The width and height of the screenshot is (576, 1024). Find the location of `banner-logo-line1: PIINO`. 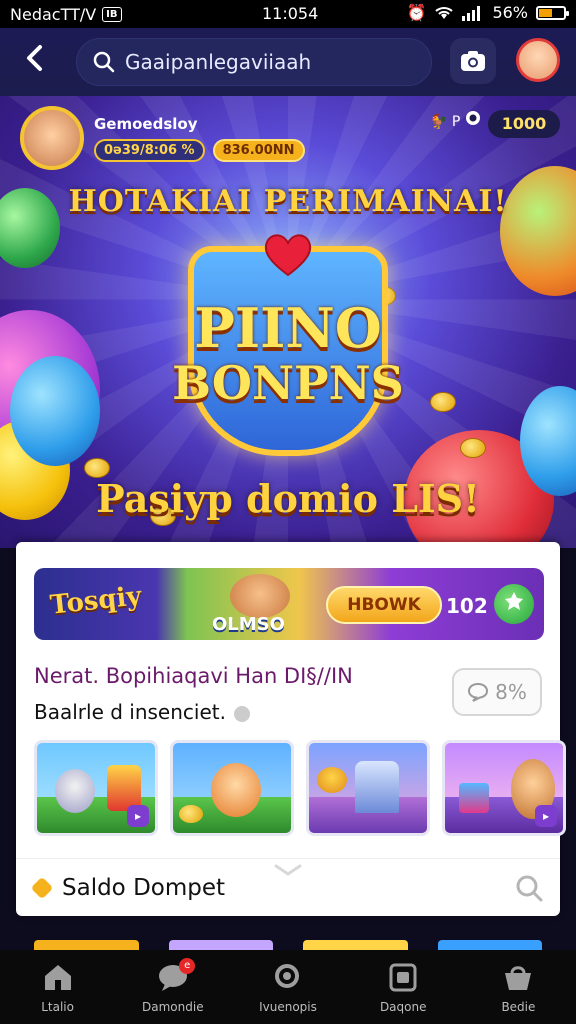

banner-logo-line1: PIINO is located at coordinates (288, 328).